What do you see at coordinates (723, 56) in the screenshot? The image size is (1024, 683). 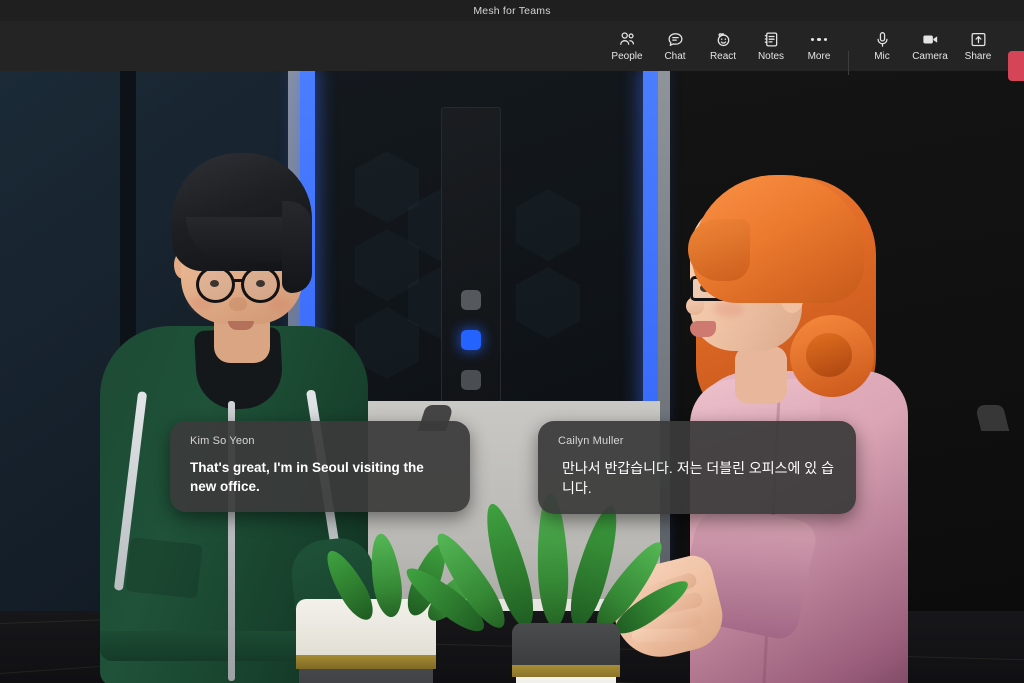 I see `react-label: React` at bounding box center [723, 56].